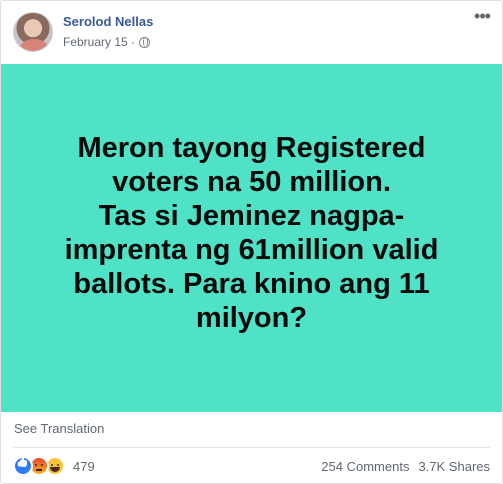 The width and height of the screenshot is (503, 484). I want to click on reactions-summary: 479, so click(54, 466).